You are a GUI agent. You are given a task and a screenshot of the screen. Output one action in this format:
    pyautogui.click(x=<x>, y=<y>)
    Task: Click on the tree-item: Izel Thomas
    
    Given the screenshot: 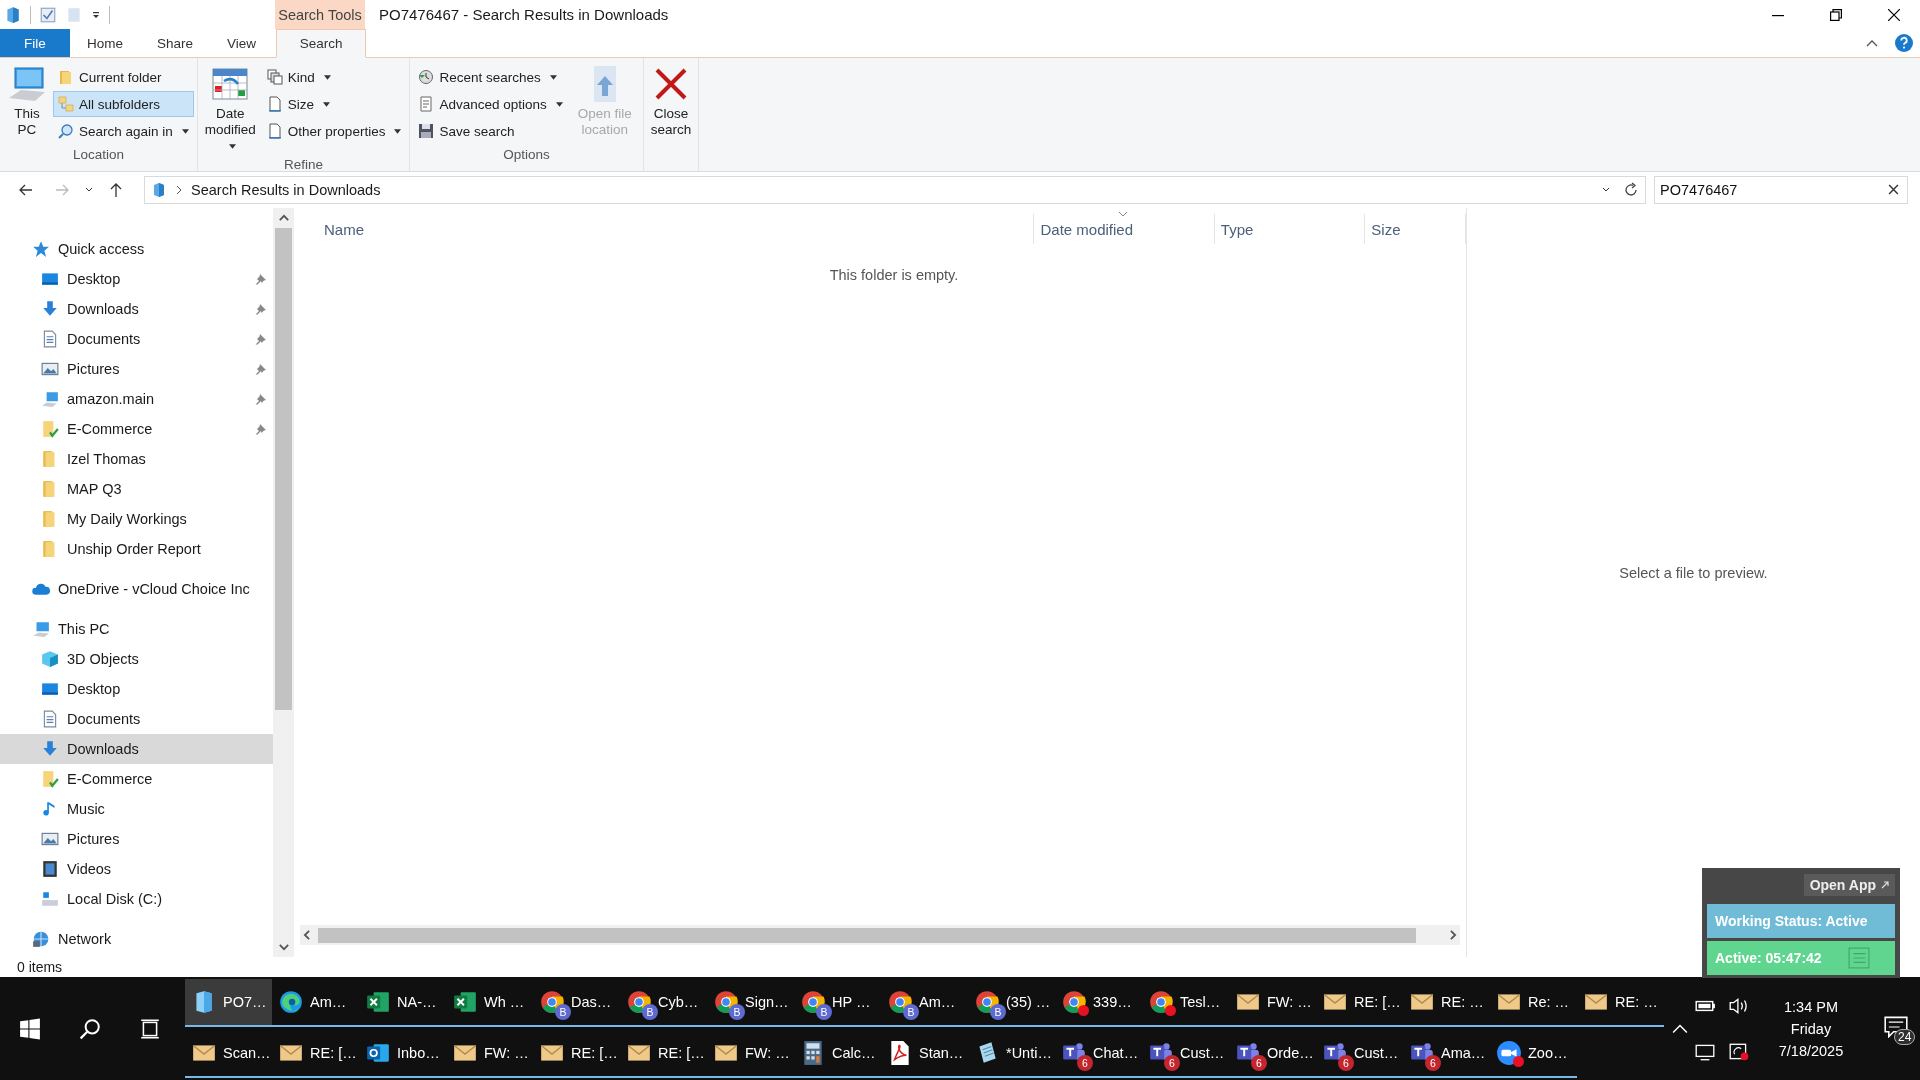 What is the action you would take?
    pyautogui.click(x=136, y=459)
    